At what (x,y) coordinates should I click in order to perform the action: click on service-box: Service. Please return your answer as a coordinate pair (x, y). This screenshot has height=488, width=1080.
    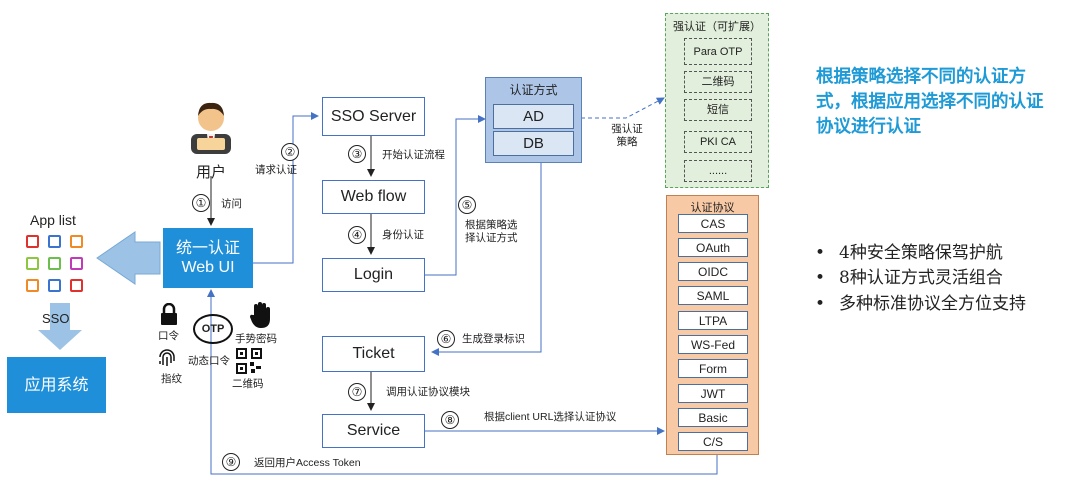
    Looking at the image, I should click on (373, 431).